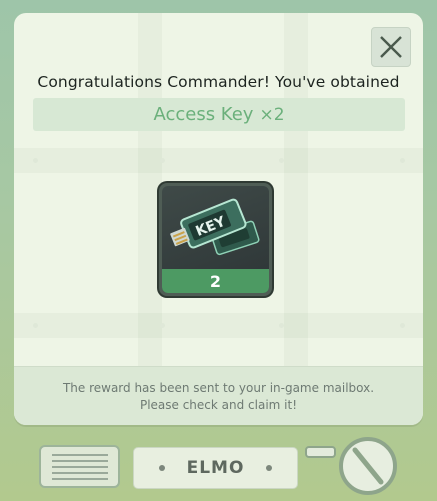 This screenshot has width=437, height=501. I want to click on player-name: ELMO, so click(215, 468).